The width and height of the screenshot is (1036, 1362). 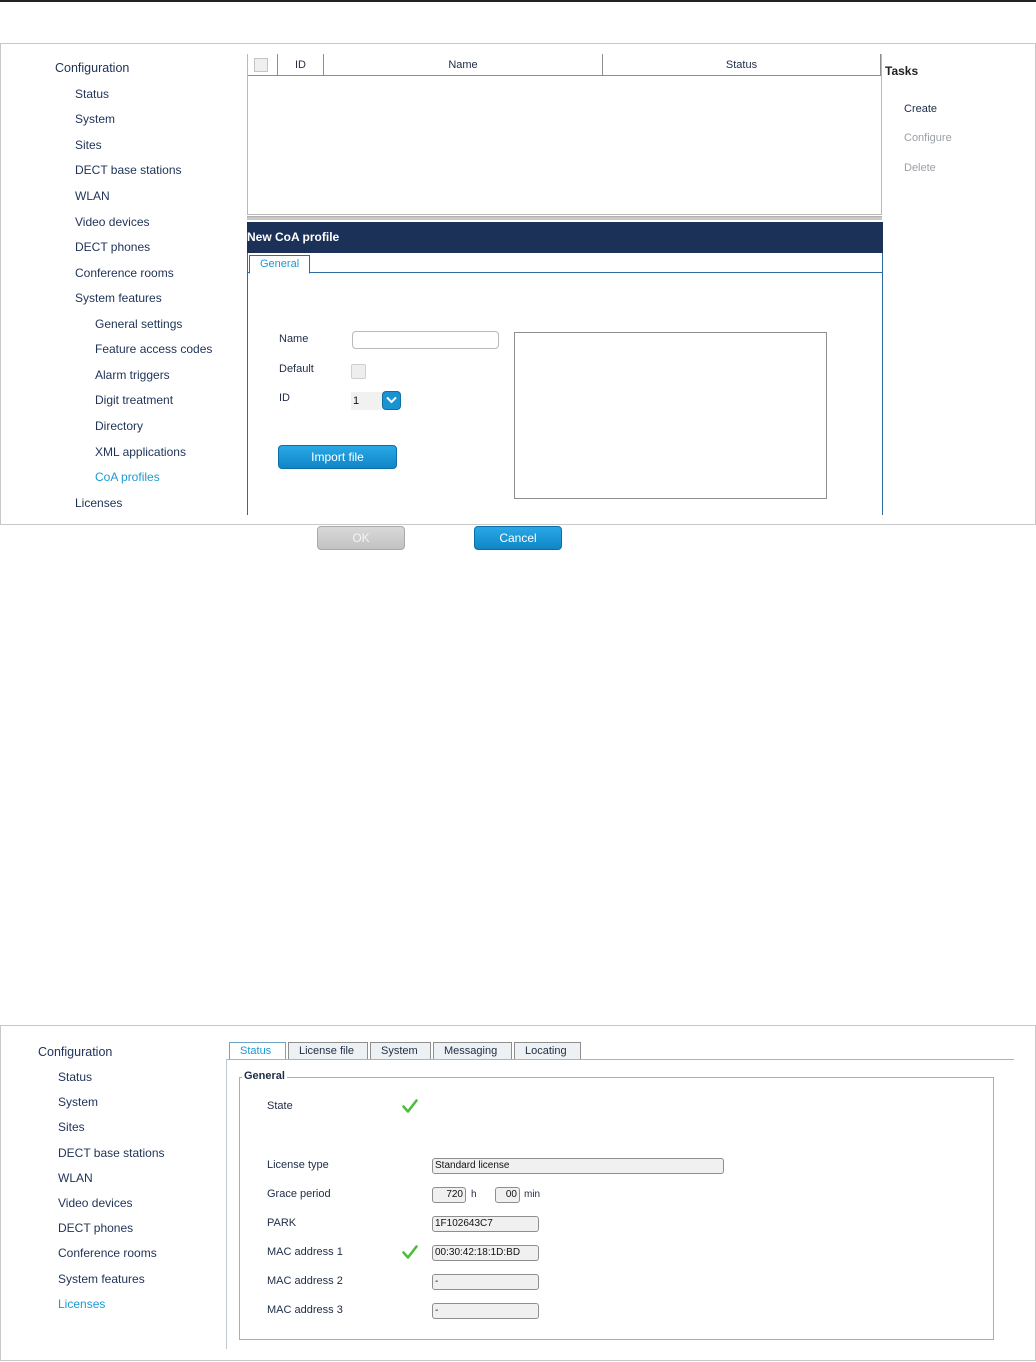 I want to click on mac1-field: 00:30:42:18:1D:BD, so click(x=485, y=1253).